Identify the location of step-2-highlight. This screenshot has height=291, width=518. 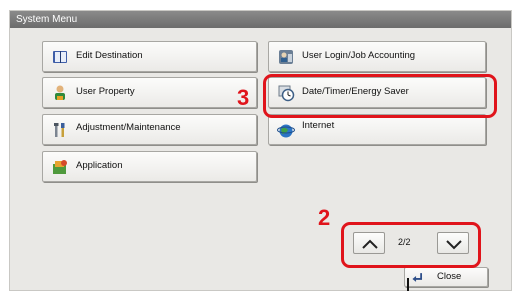
(411, 245).